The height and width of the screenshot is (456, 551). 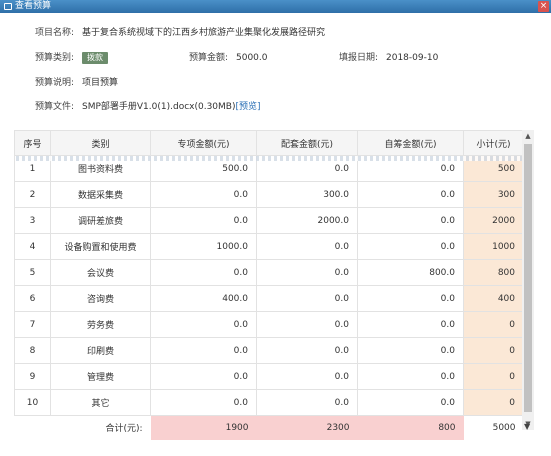 I want to click on budget-file-name: SMP部署手册V1.0(1).docx(0.30MB), so click(x=159, y=107).